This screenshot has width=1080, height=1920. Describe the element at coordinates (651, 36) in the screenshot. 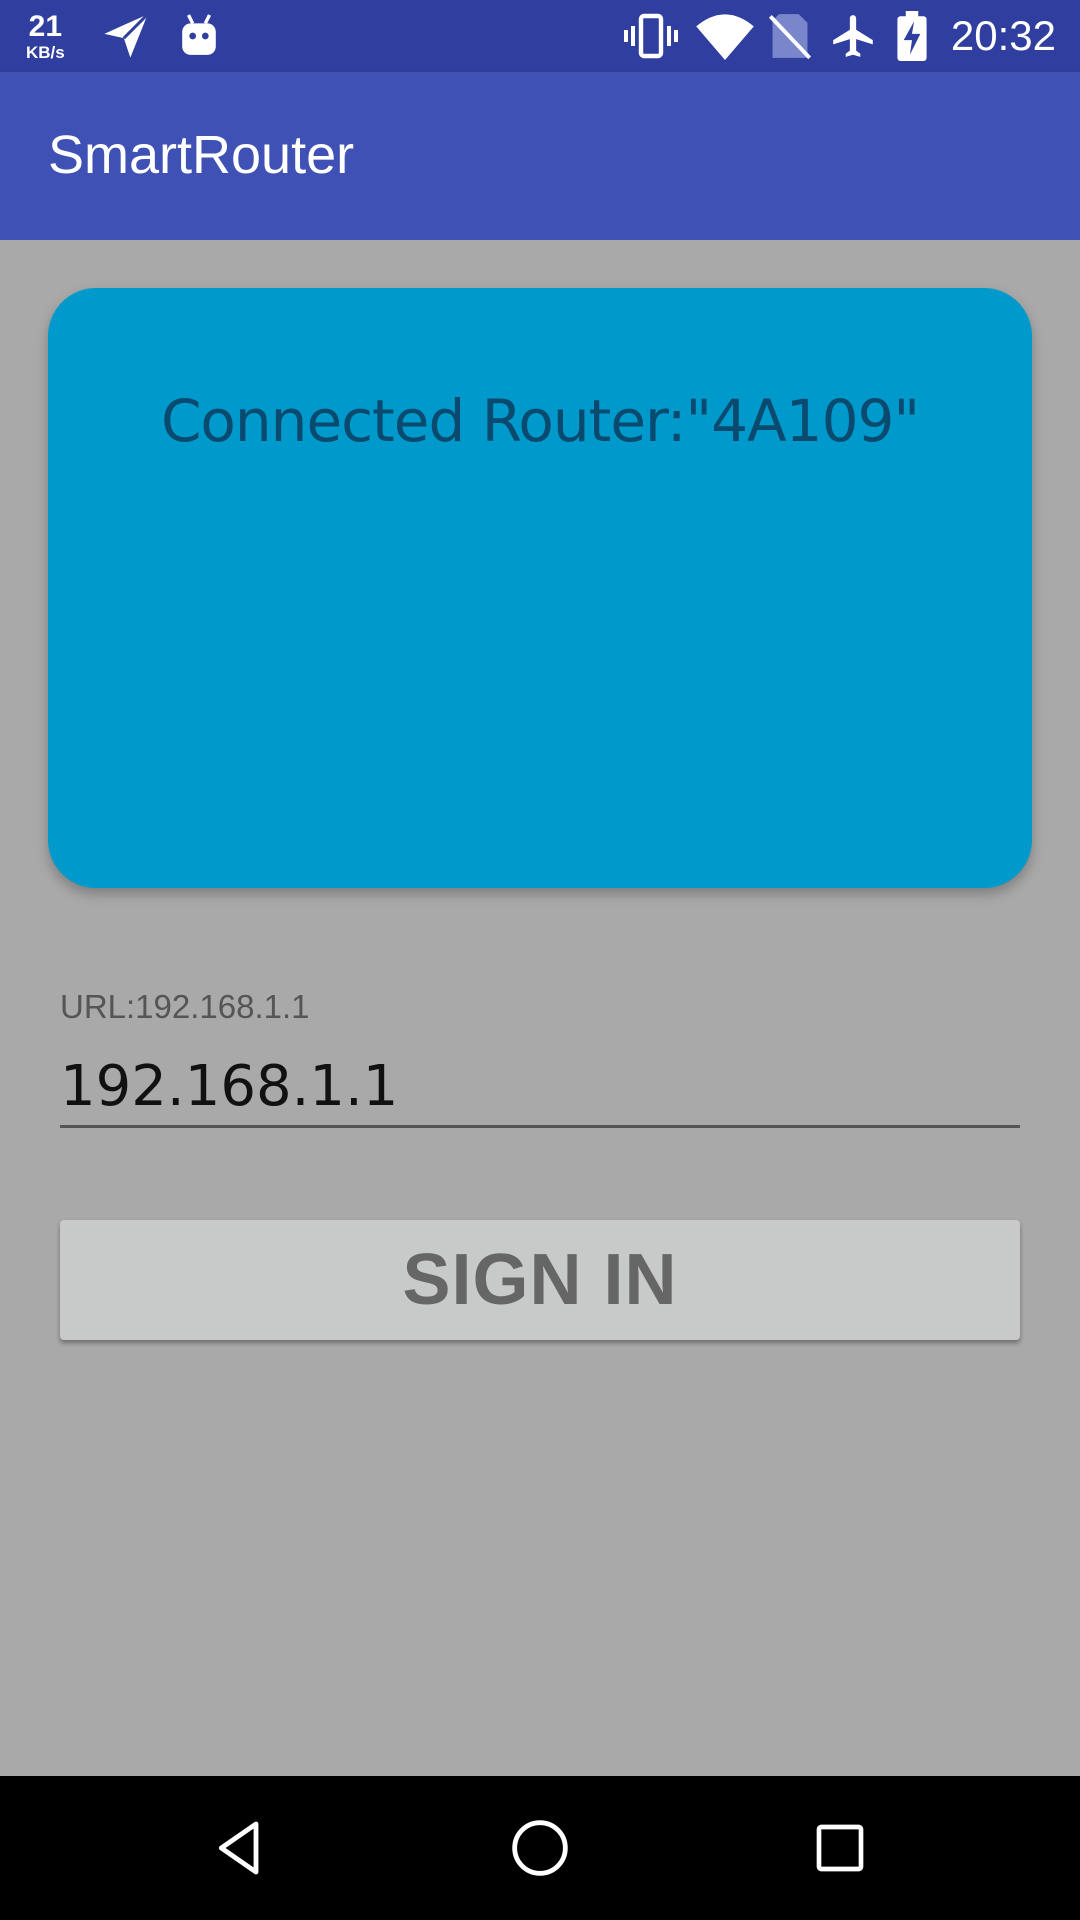

I see `vibrate-icon` at that location.